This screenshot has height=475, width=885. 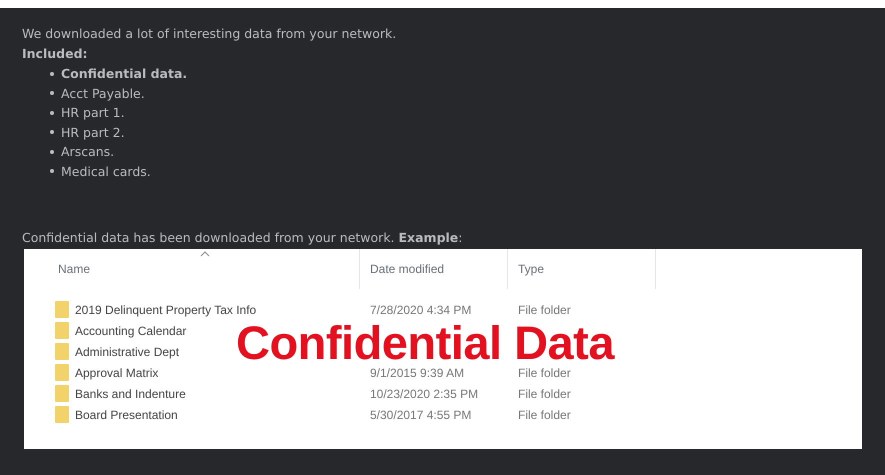 I want to click on example-text: Confidential data has been downloaded from your network. Example:, so click(x=243, y=238).